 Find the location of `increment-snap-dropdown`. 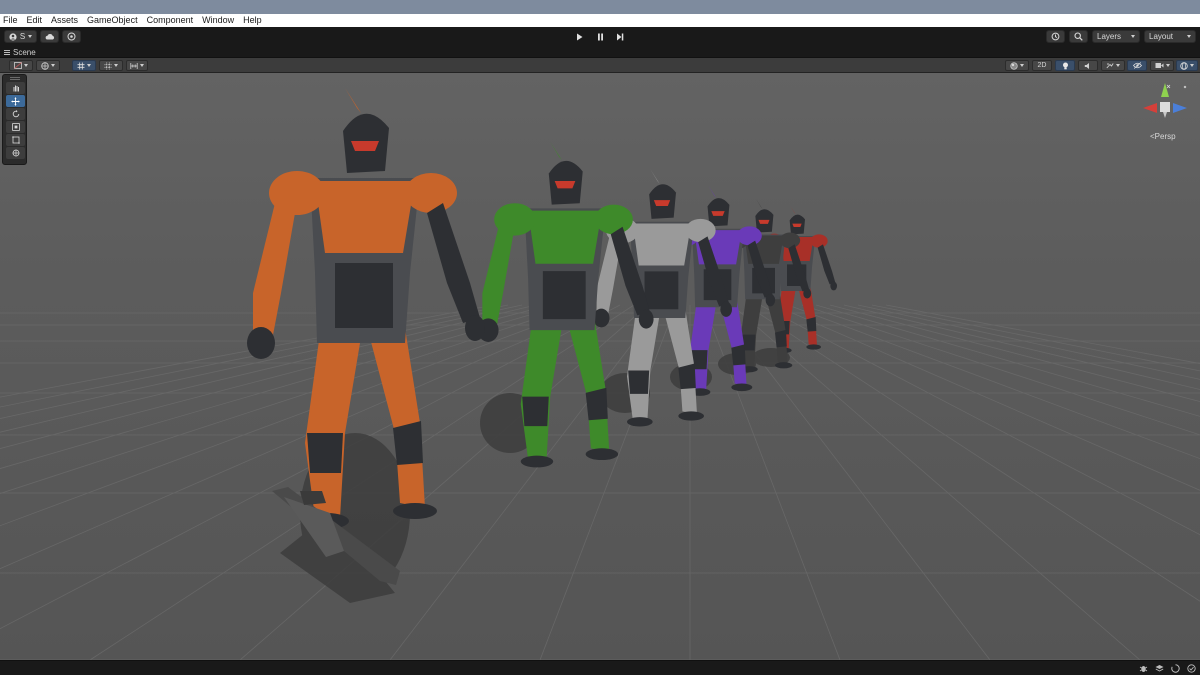

increment-snap-dropdown is located at coordinates (137, 65).